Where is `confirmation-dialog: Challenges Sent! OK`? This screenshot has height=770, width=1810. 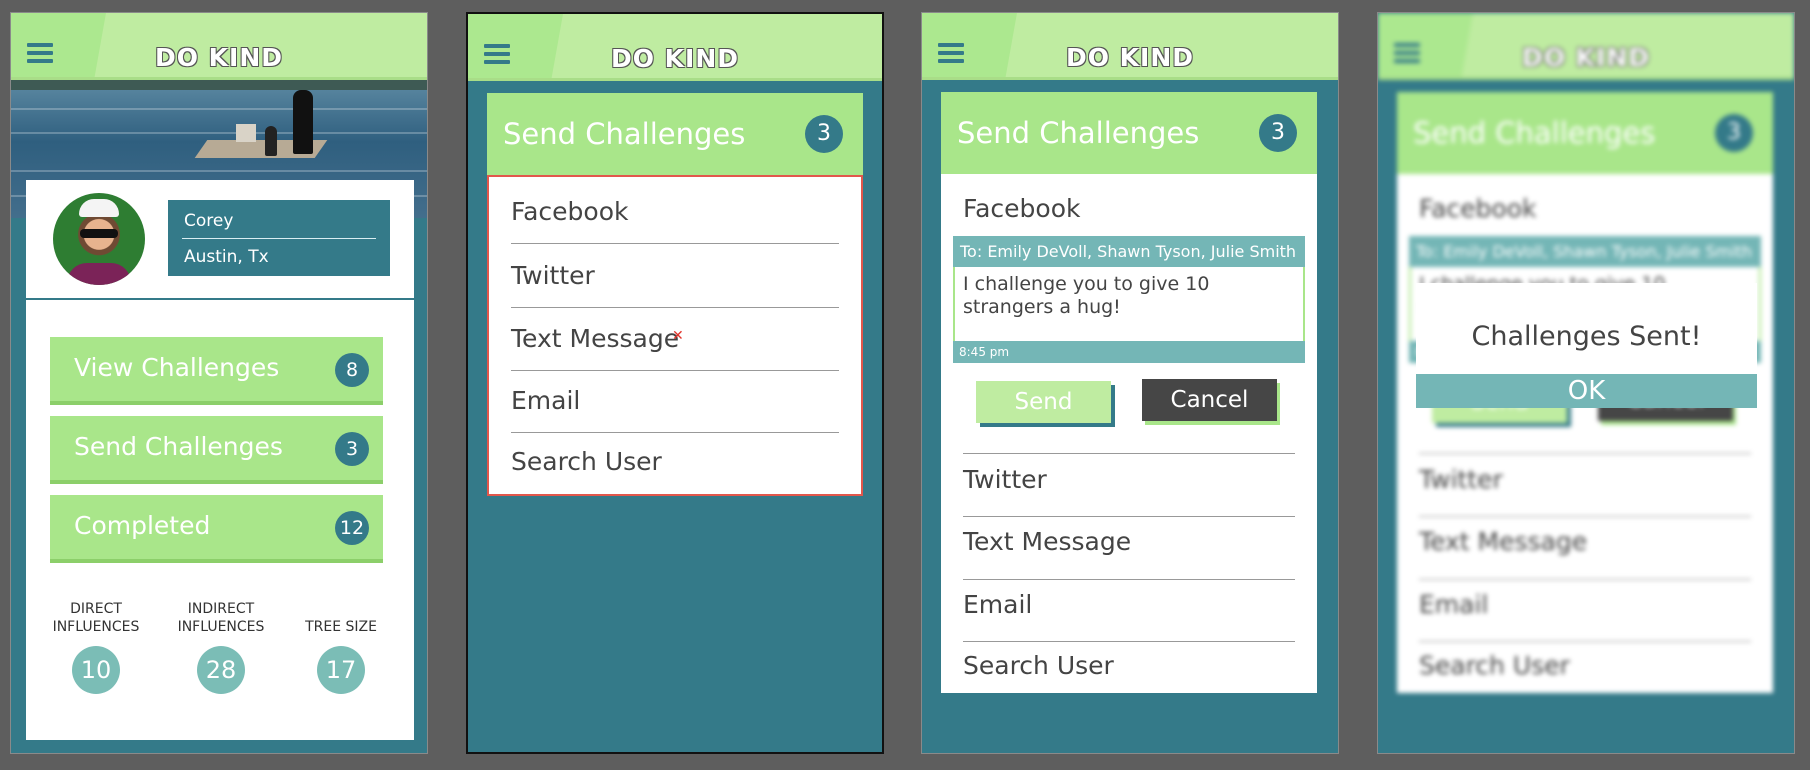 confirmation-dialog: Challenges Sent! OK is located at coordinates (1586, 345).